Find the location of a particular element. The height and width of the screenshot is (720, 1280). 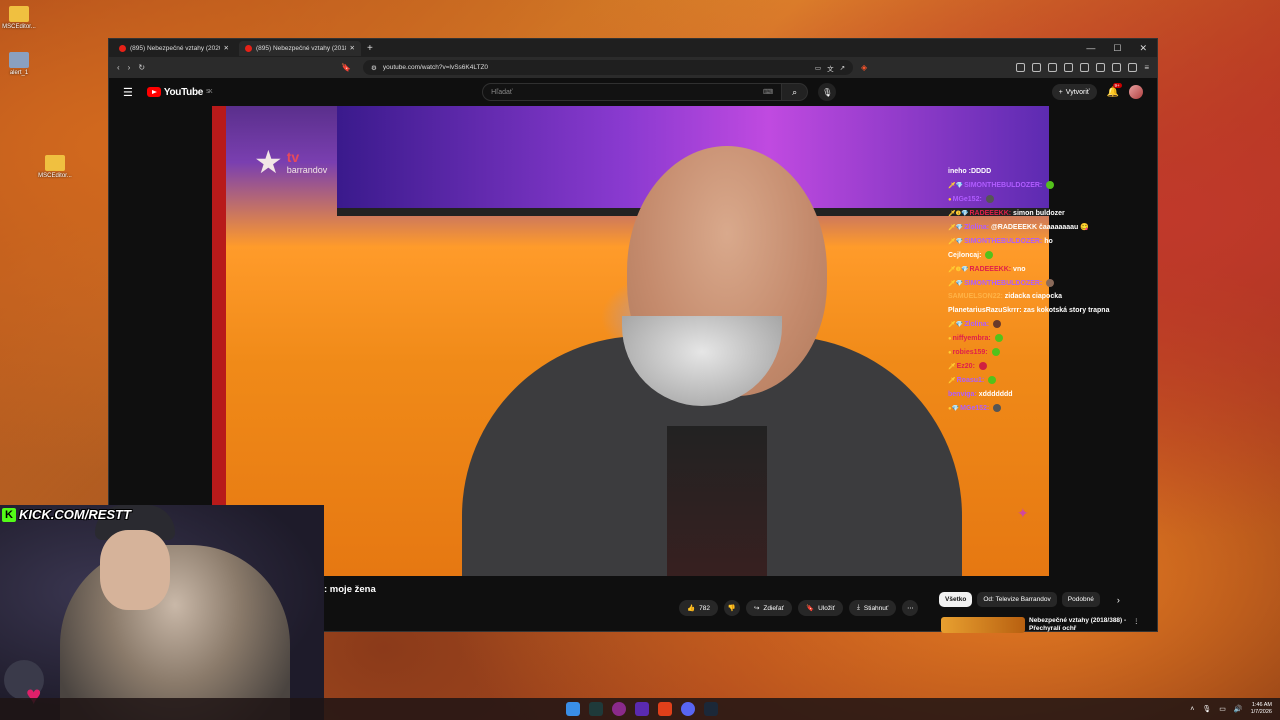

music-icon is located at coordinates (1053, 67).